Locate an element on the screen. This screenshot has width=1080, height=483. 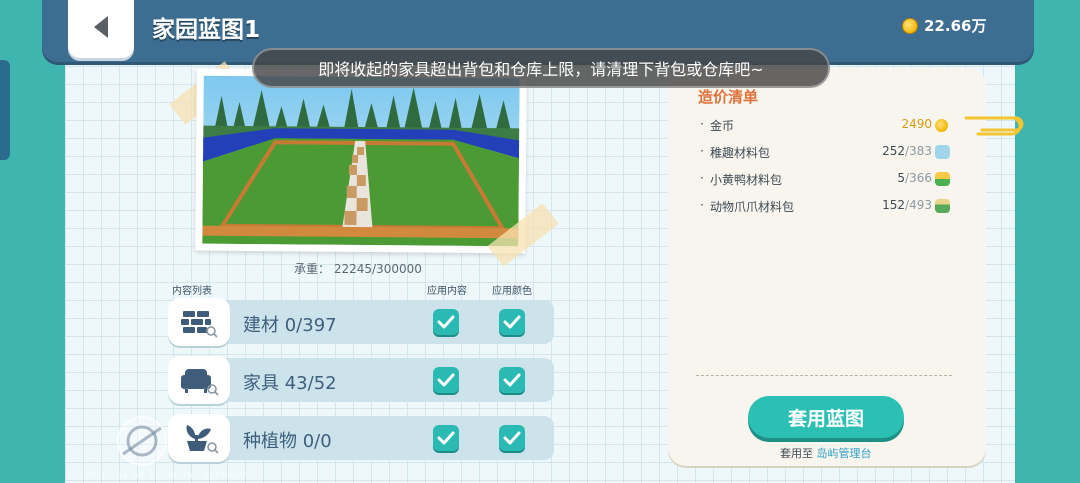
cost-item-value: 252/383 is located at coordinates (907, 151).